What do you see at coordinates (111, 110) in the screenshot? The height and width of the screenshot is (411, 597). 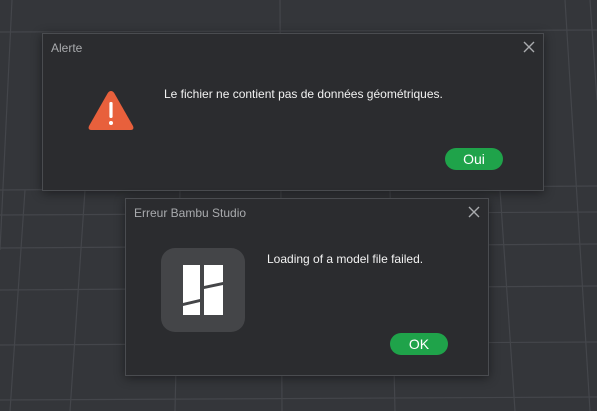 I see `warning-icon` at bounding box center [111, 110].